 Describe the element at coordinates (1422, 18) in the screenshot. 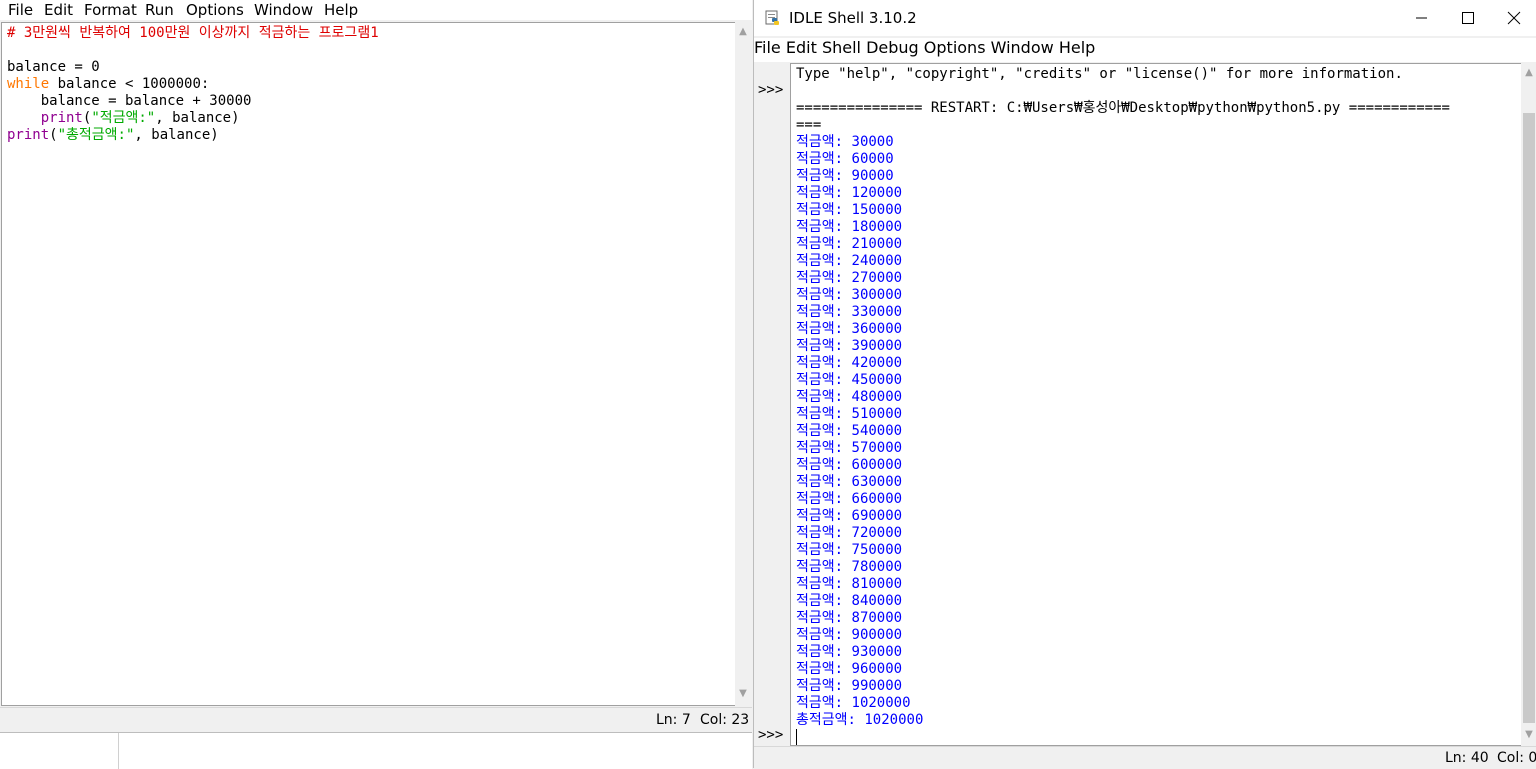

I see `minimize-button` at that location.